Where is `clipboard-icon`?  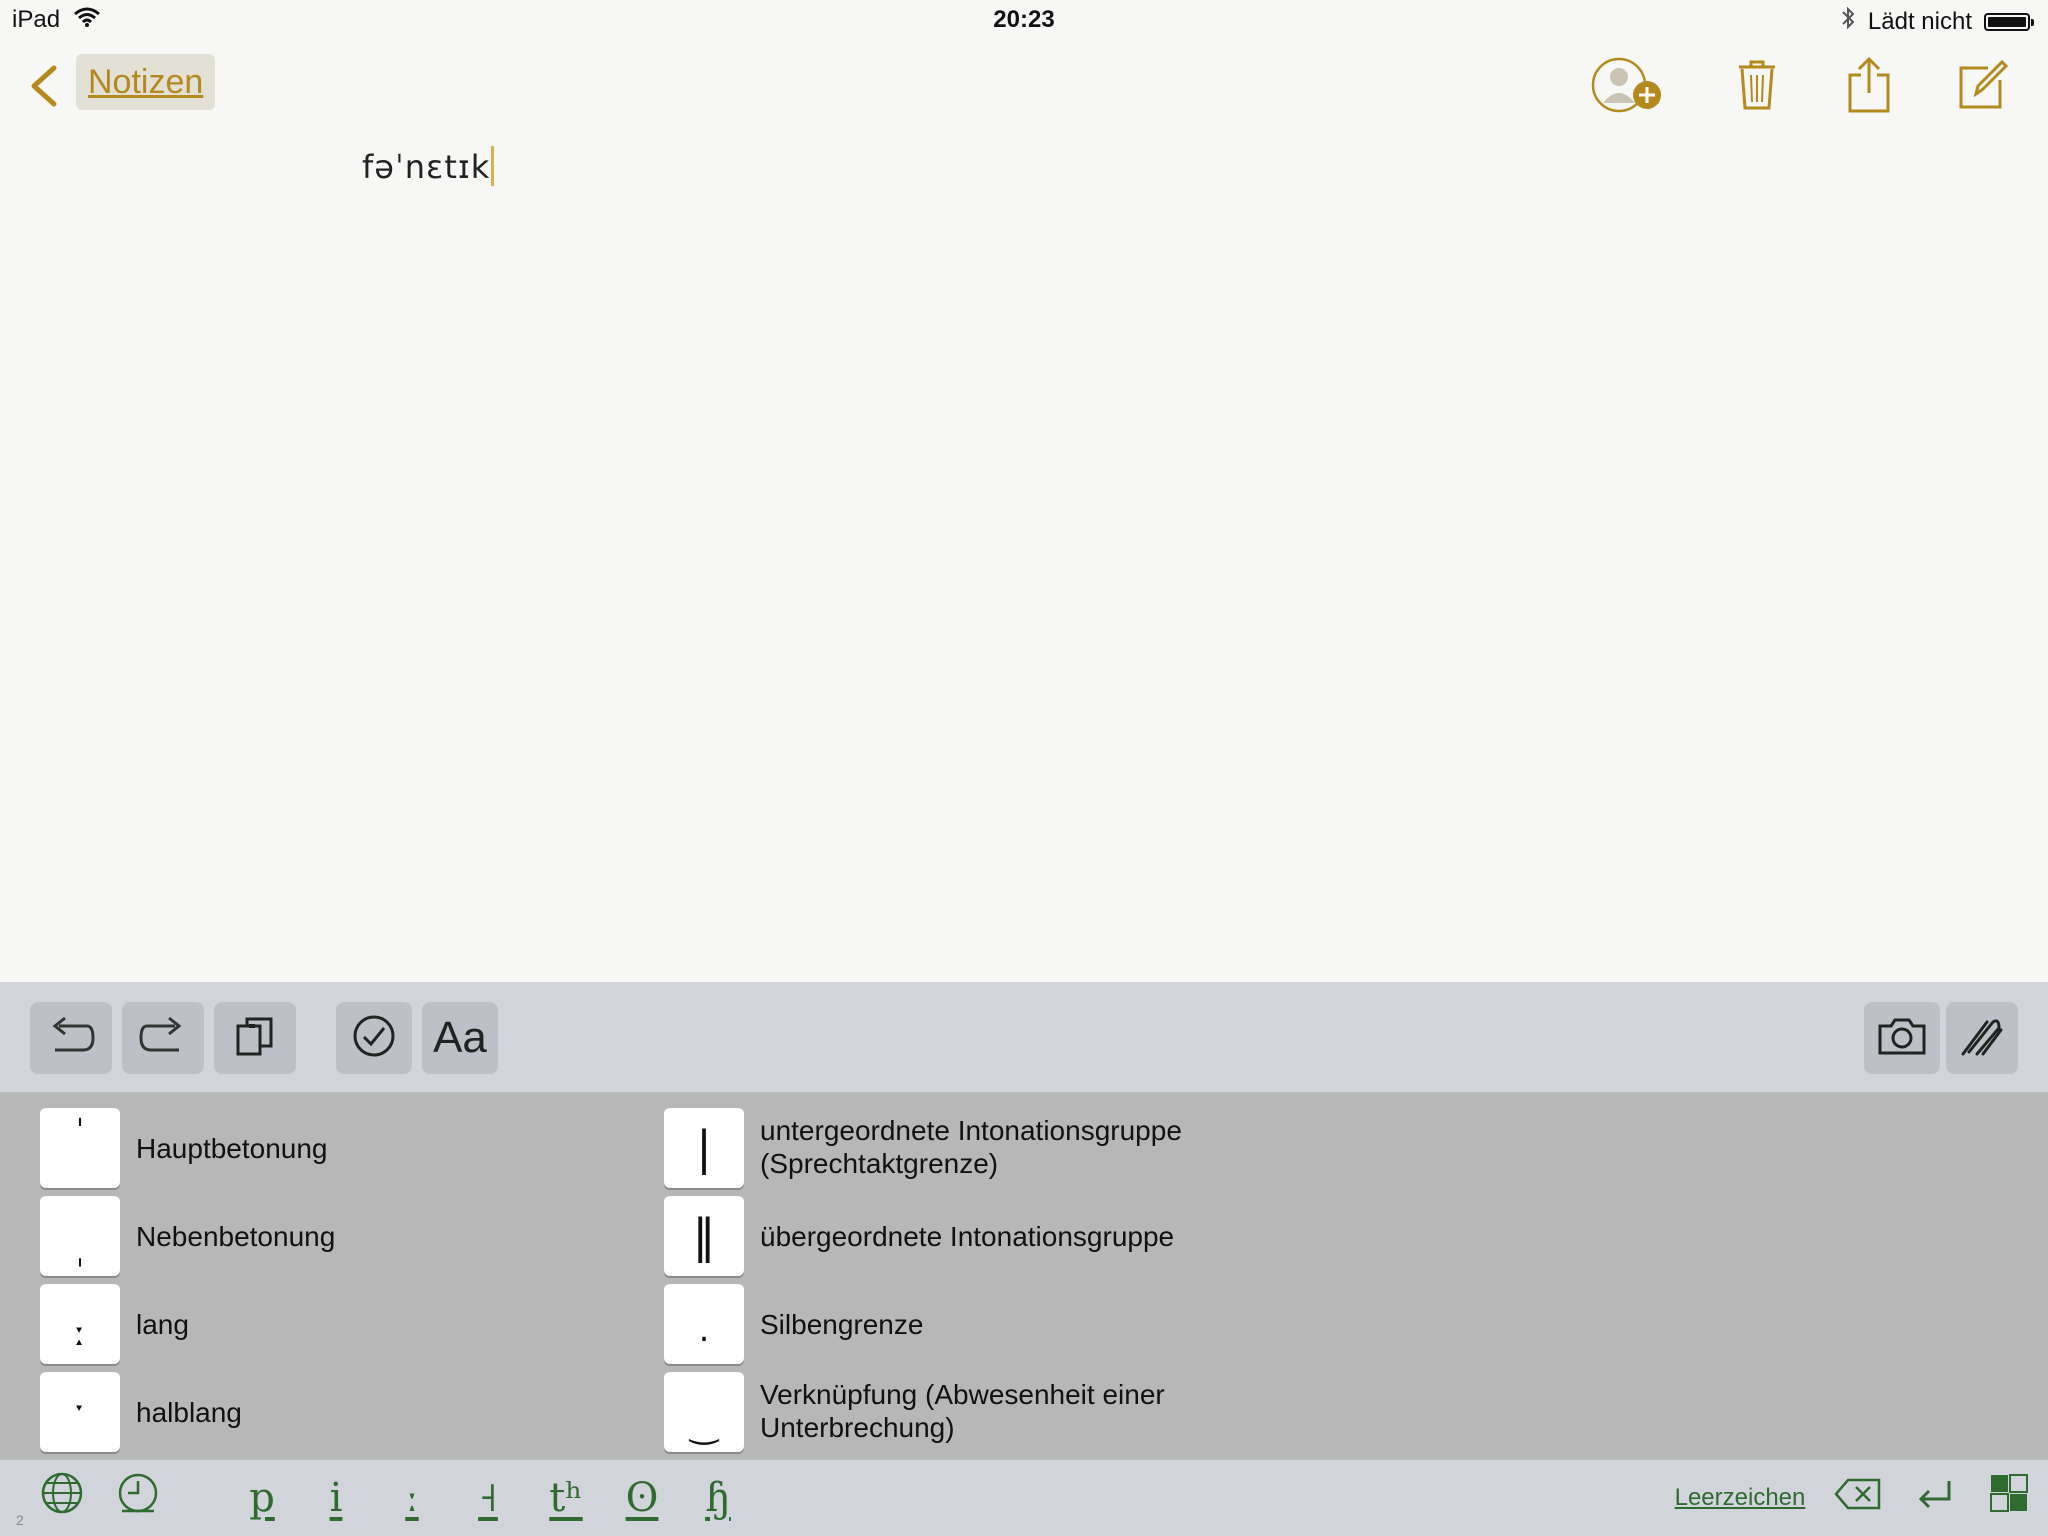 clipboard-icon is located at coordinates (255, 1038).